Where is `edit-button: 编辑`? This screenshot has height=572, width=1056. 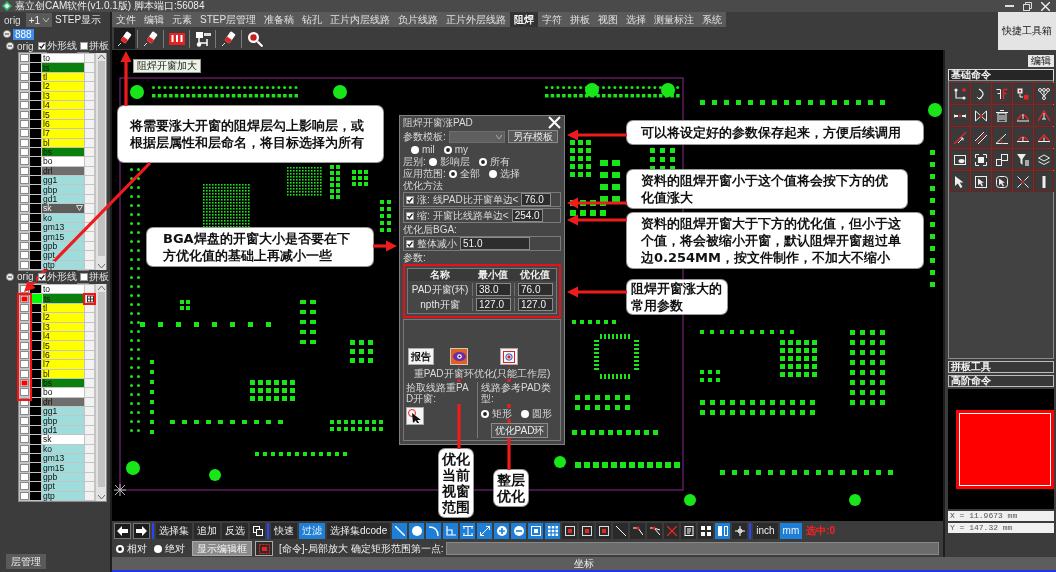 edit-button: 编辑 is located at coordinates (1041, 61).